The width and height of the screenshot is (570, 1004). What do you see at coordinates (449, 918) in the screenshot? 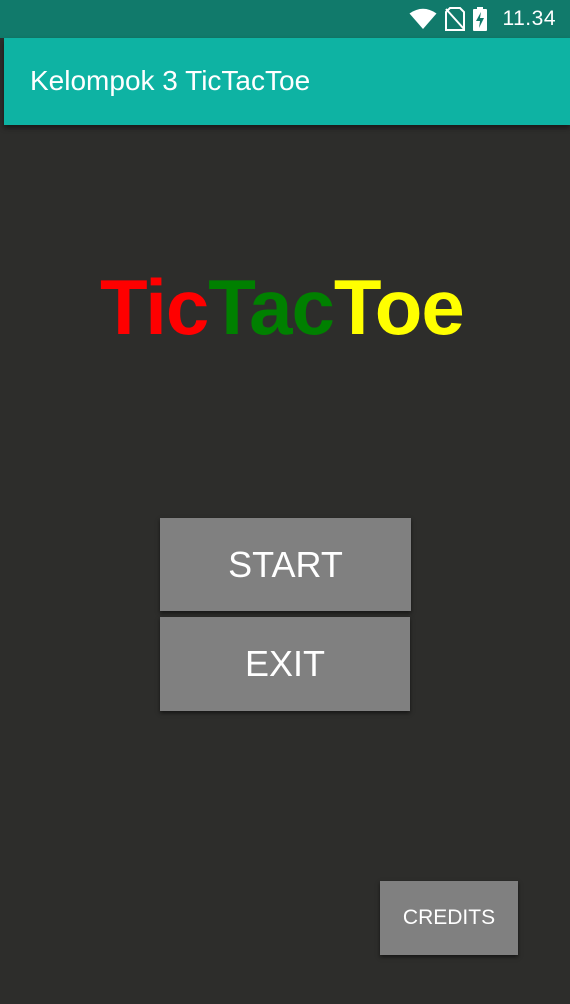
I see `credits-button: CREDITS` at bounding box center [449, 918].